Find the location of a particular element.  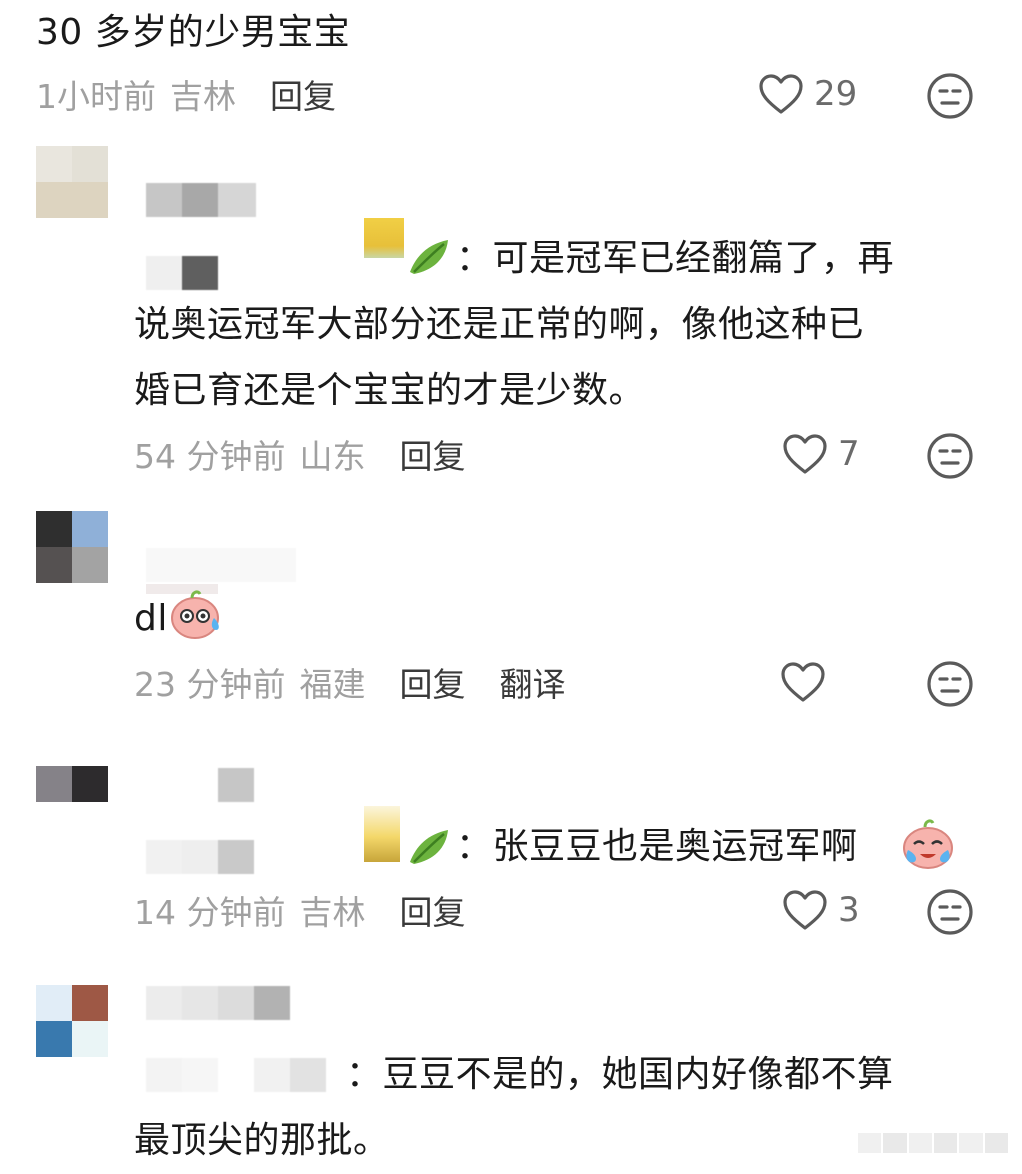

like-count: 3 is located at coordinates (849, 910).